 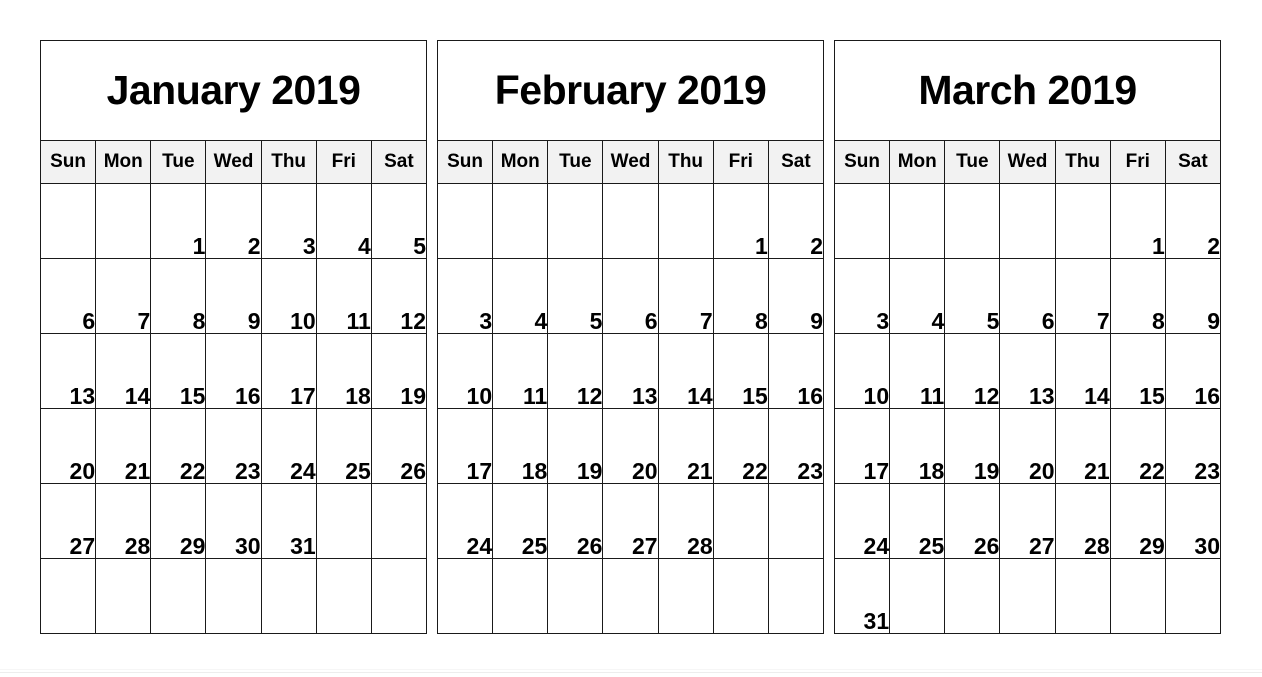 What do you see at coordinates (1193, 446) in the screenshot?
I see `day-cell: 23` at bounding box center [1193, 446].